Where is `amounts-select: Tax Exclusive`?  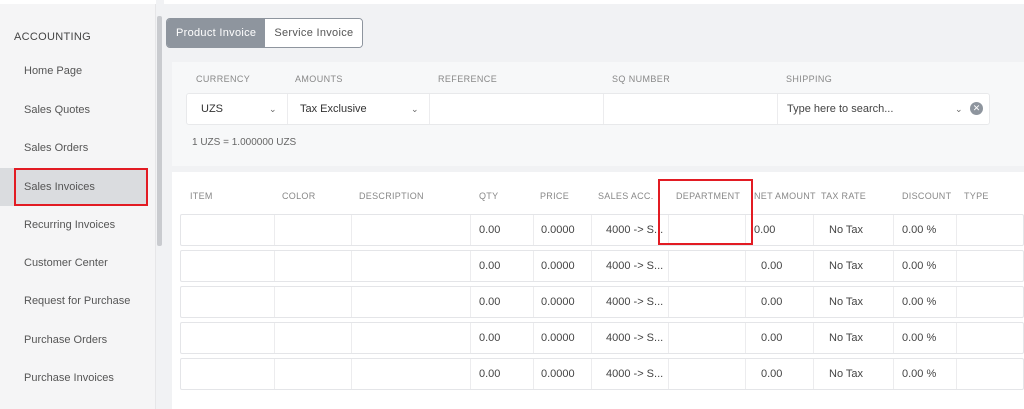 amounts-select: Tax Exclusive is located at coordinates (333, 109).